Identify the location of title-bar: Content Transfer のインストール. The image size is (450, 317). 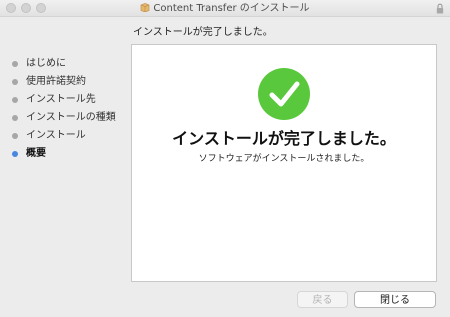
(225, 8).